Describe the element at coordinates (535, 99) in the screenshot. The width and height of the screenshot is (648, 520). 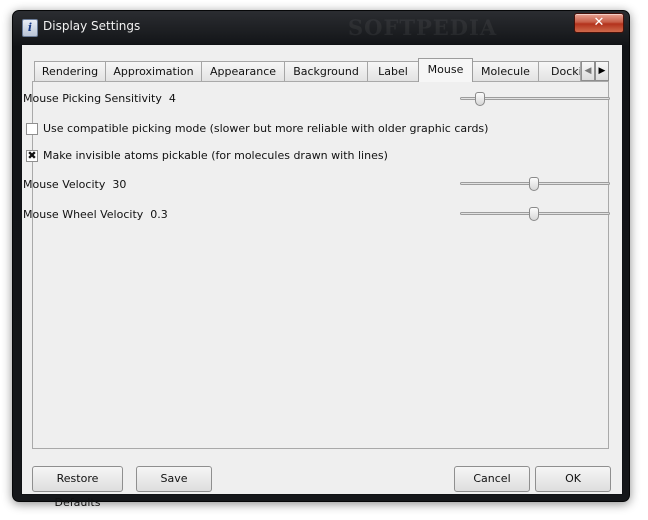
I see `picking-sensitivity-slider` at that location.